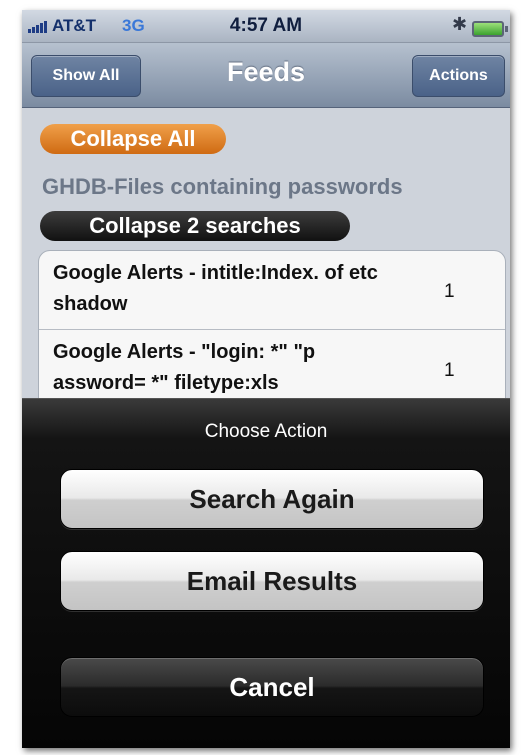 This screenshot has width=525, height=755. I want to click on collapse-all-button: Collapse All, so click(133, 139).